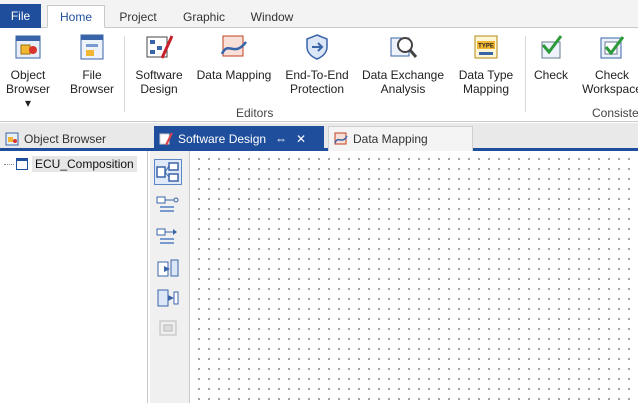 This screenshot has height=403, width=638. What do you see at coordinates (486, 64) in the screenshot?
I see `data-type-mapping-button: TYPE Data Type Mapping` at bounding box center [486, 64].